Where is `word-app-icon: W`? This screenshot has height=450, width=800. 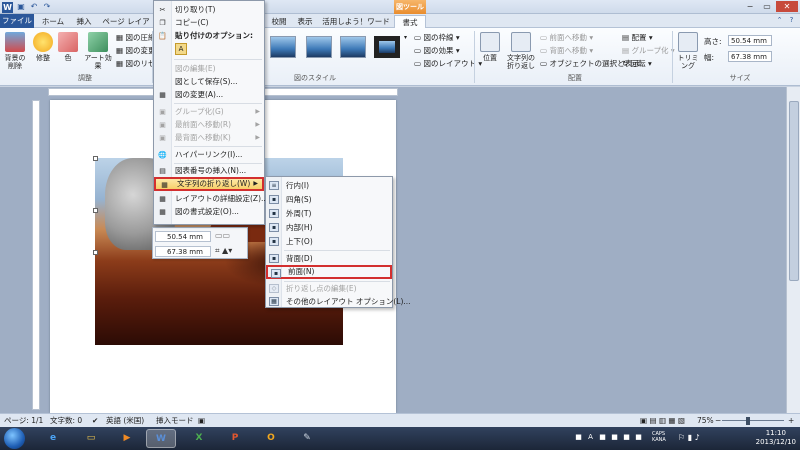 word-app-icon: W is located at coordinates (7, 7).